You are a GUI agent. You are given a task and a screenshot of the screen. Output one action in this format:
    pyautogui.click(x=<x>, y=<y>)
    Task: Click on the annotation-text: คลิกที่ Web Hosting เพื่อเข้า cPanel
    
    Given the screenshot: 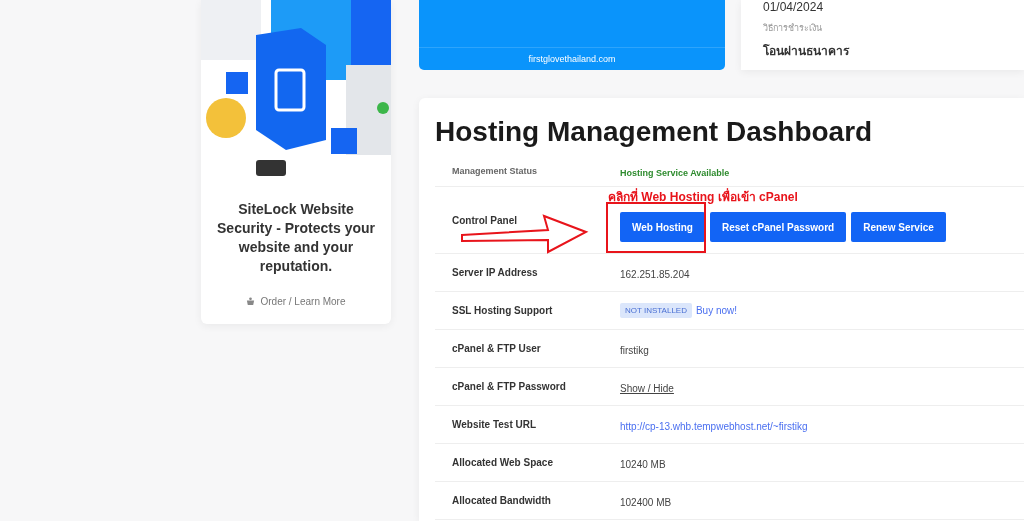 What is the action you would take?
    pyautogui.click(x=703, y=196)
    